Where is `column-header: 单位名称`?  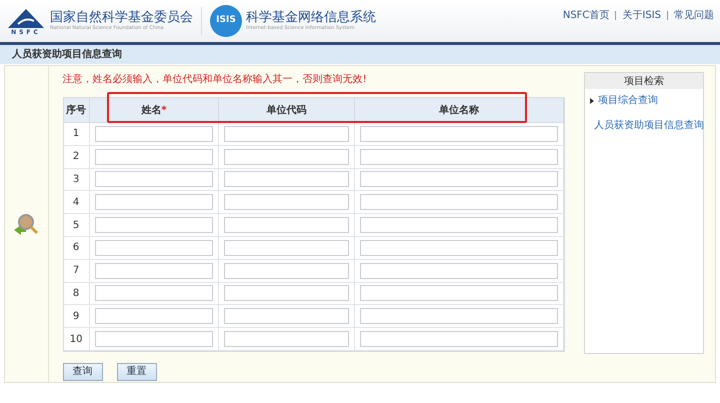
column-header: 单位名称 is located at coordinates (459, 110).